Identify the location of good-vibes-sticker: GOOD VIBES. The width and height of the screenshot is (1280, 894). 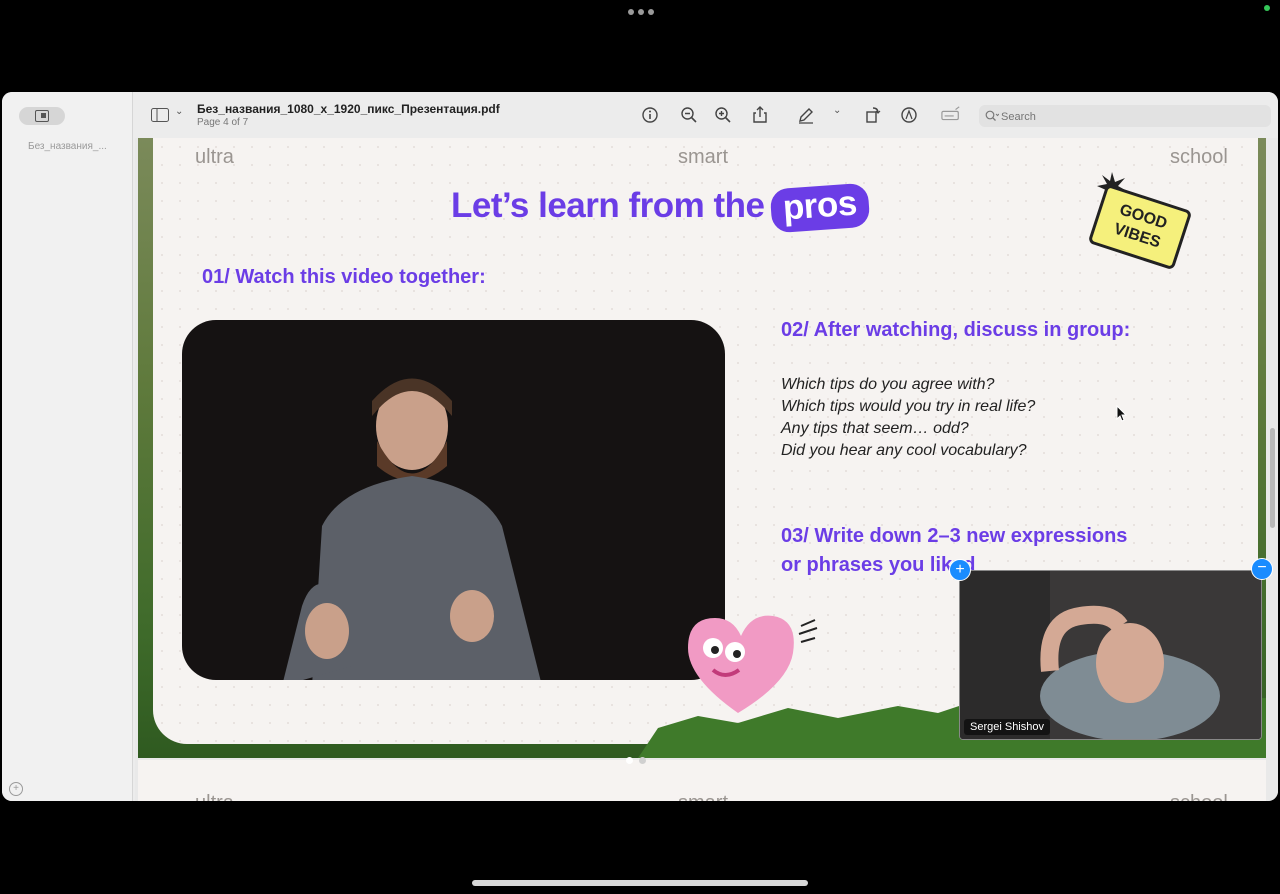
(1140, 227).